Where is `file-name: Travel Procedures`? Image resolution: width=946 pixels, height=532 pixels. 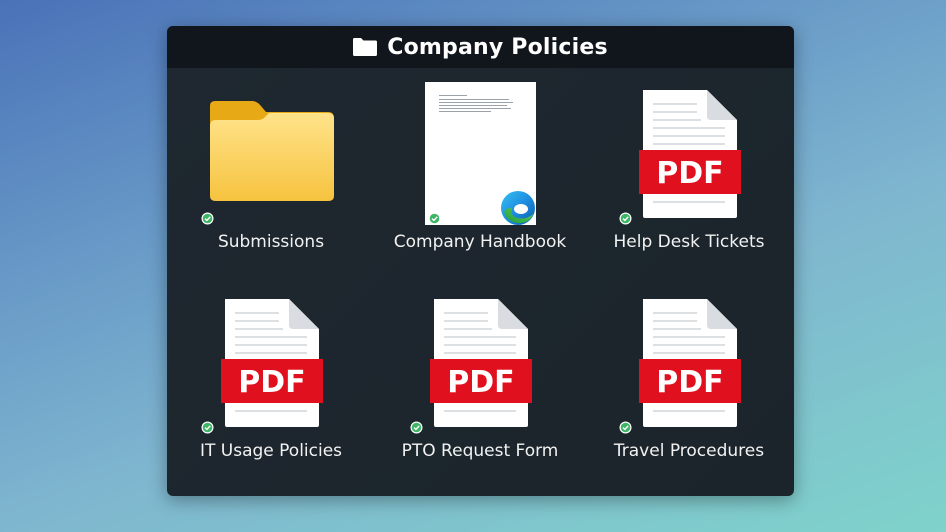
file-name: Travel Procedures is located at coordinates (689, 451).